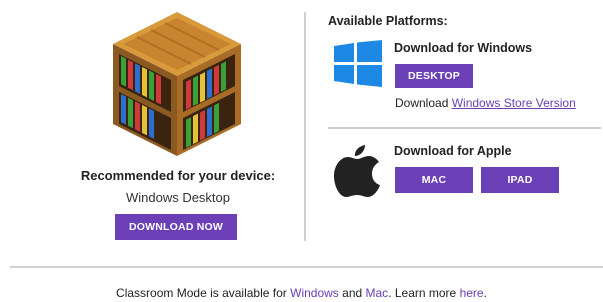 The width and height of the screenshot is (603, 302). What do you see at coordinates (520, 180) in the screenshot?
I see `ipad-button: IPAD` at bounding box center [520, 180].